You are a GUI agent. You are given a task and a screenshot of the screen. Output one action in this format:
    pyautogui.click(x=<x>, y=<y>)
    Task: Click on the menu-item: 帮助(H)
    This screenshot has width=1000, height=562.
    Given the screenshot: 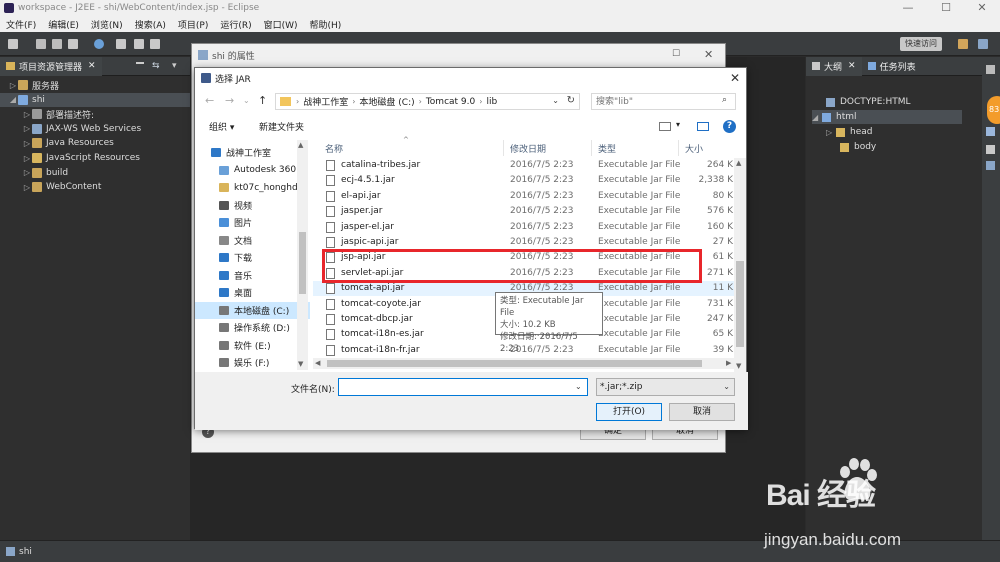 What is the action you would take?
    pyautogui.click(x=326, y=24)
    